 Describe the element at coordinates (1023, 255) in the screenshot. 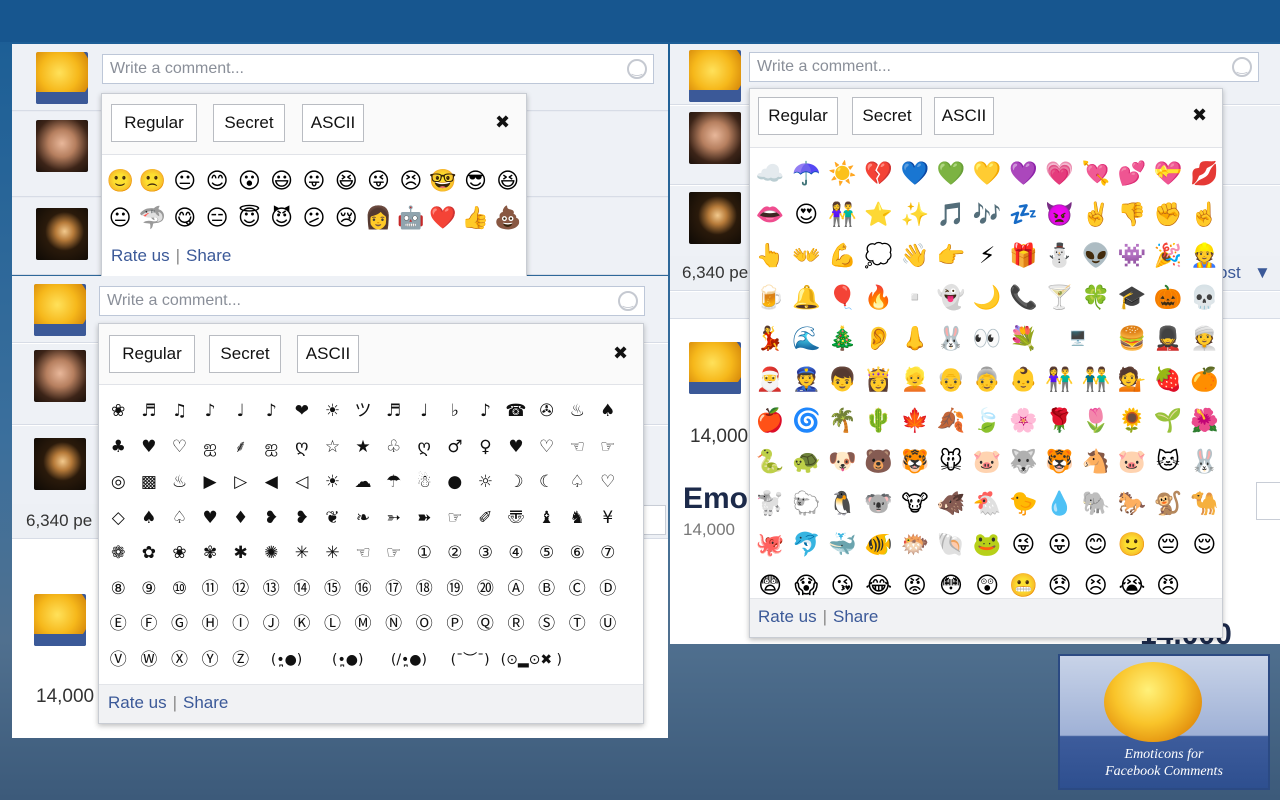

I see `emoticon-item: 🎁` at that location.